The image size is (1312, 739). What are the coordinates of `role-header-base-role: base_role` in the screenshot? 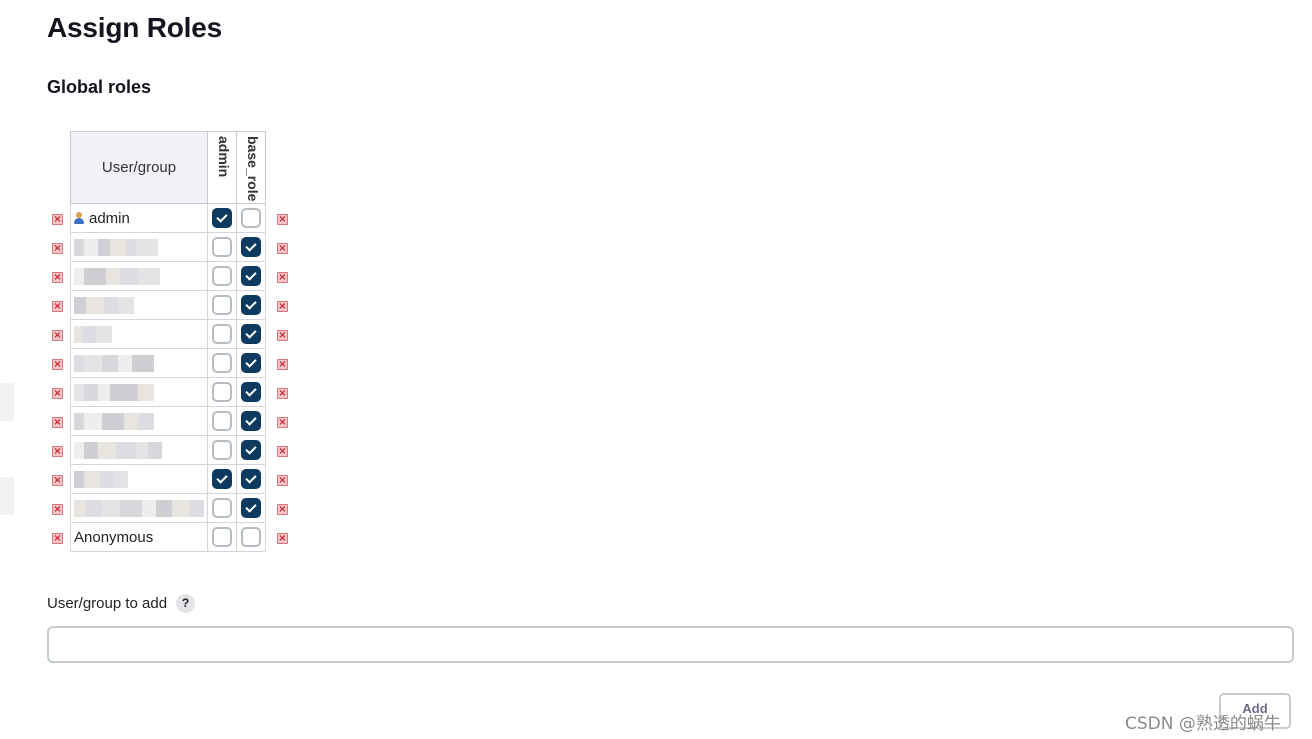 It's located at (251, 167).